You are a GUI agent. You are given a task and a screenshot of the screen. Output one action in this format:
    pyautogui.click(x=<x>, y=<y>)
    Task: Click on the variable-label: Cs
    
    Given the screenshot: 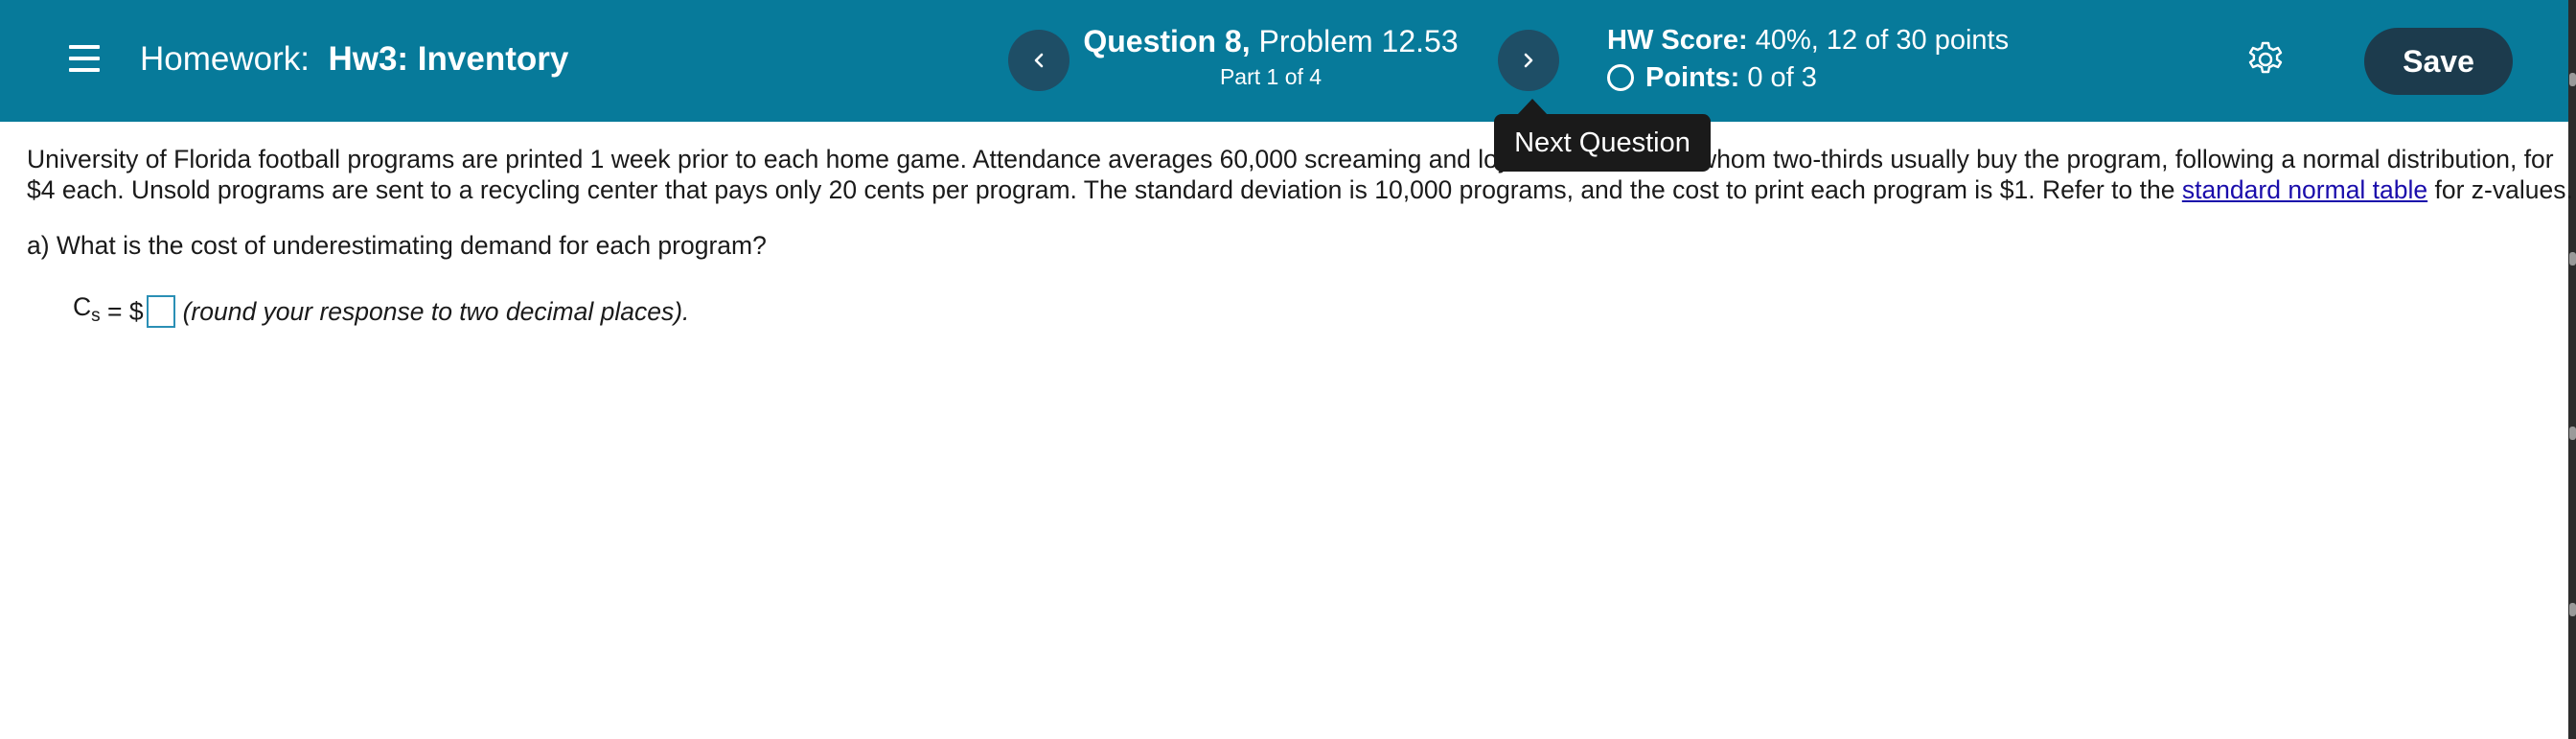 What is the action you would take?
    pyautogui.click(x=87, y=312)
    